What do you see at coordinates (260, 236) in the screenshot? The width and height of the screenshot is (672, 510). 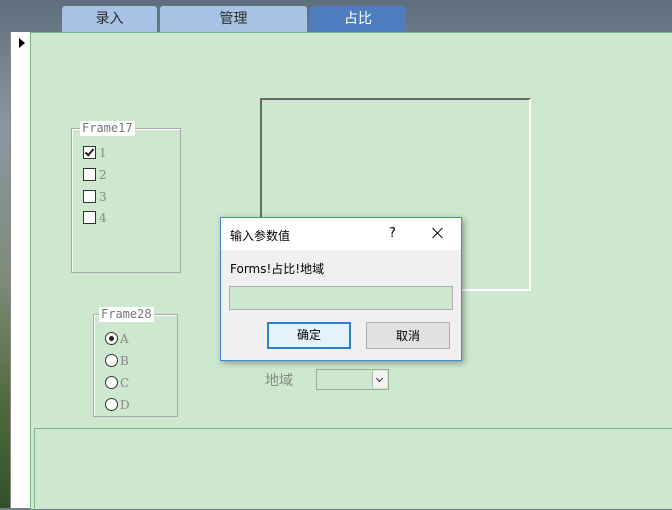 I see `dialog-title: 输入参数值` at bounding box center [260, 236].